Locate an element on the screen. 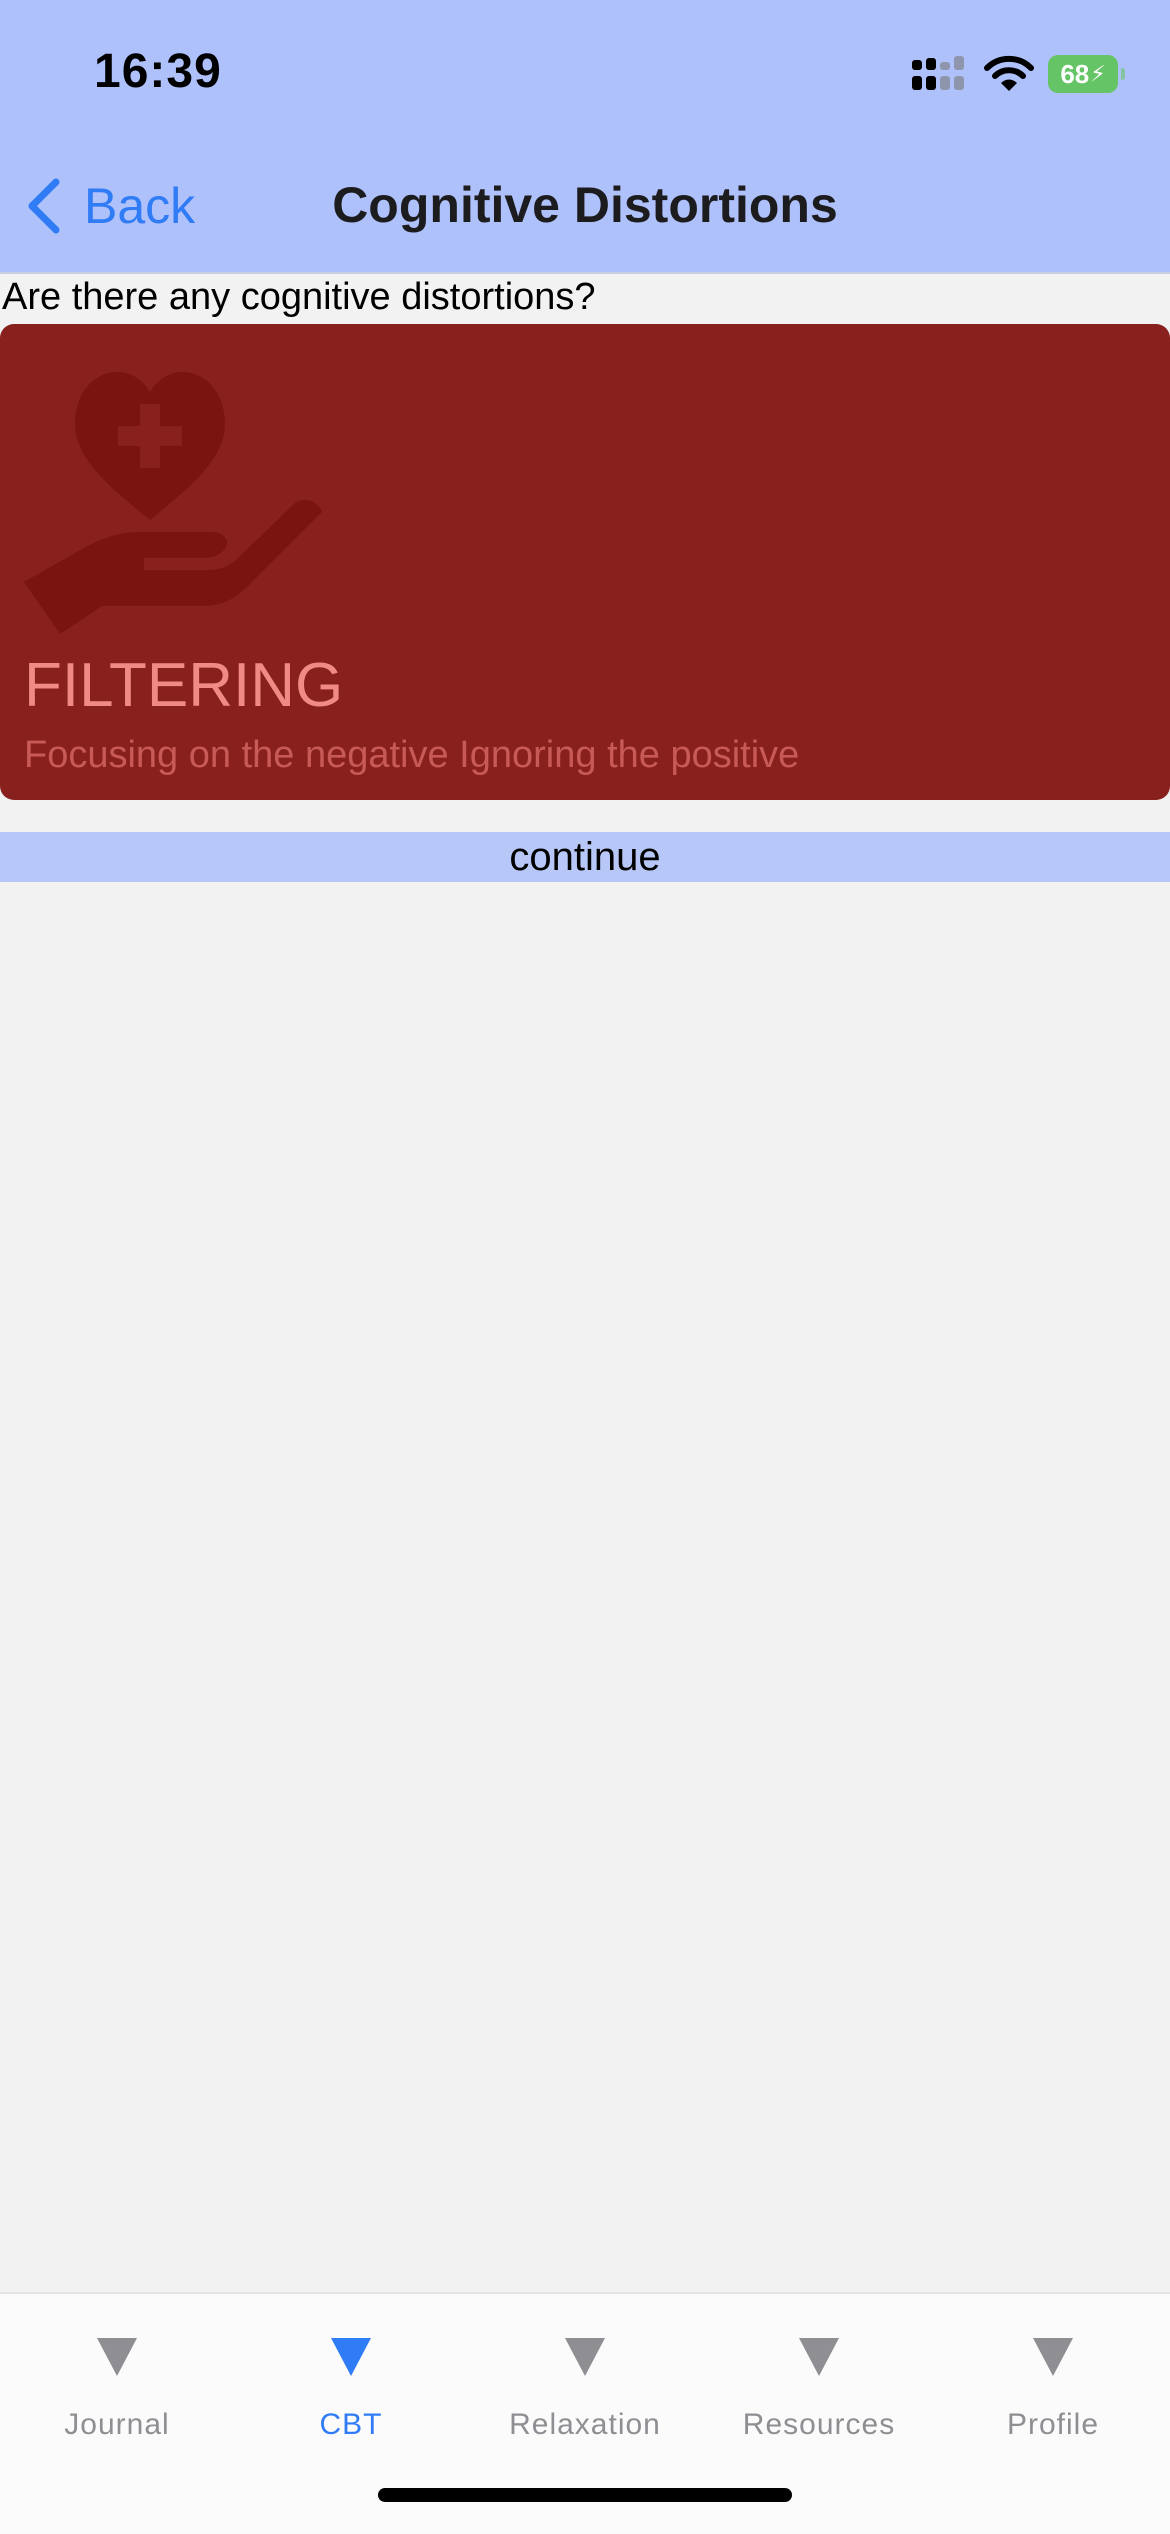 The image size is (1170, 2534). battery-indicator: 68 ⚡ is located at coordinates (1086, 74).